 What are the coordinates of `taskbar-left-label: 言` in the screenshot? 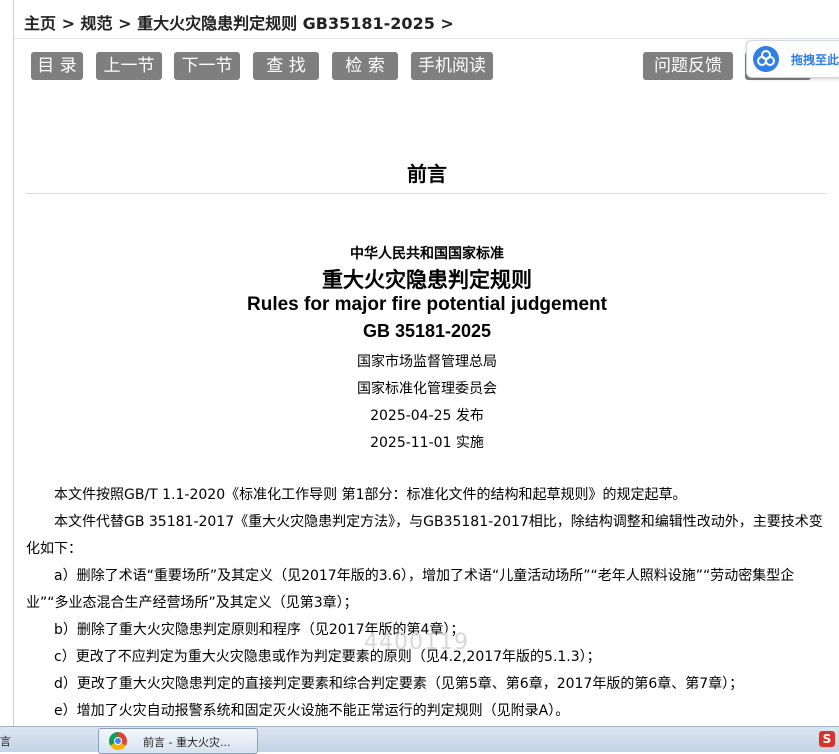 It's located at (5, 741).